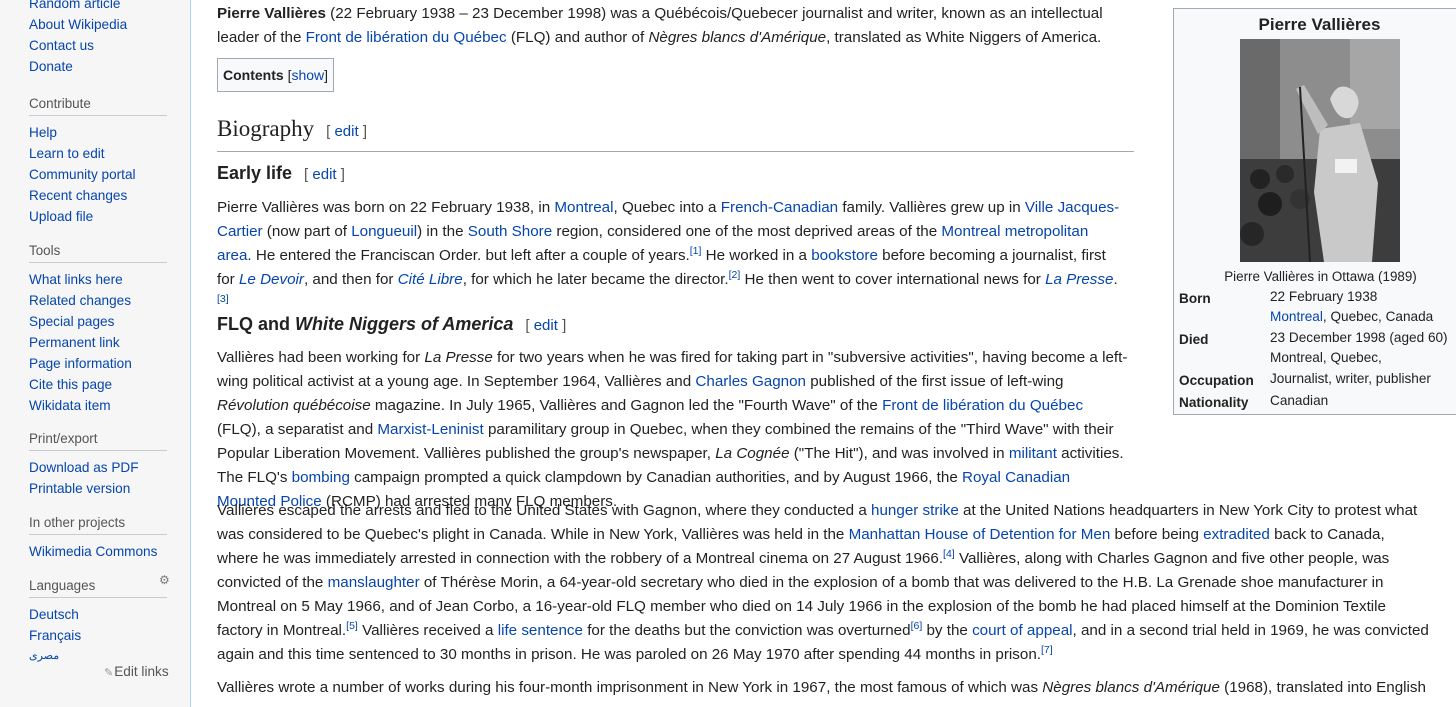 This screenshot has height=707, width=1456. I want to click on table-of-contents: Contents [show], so click(276, 75).